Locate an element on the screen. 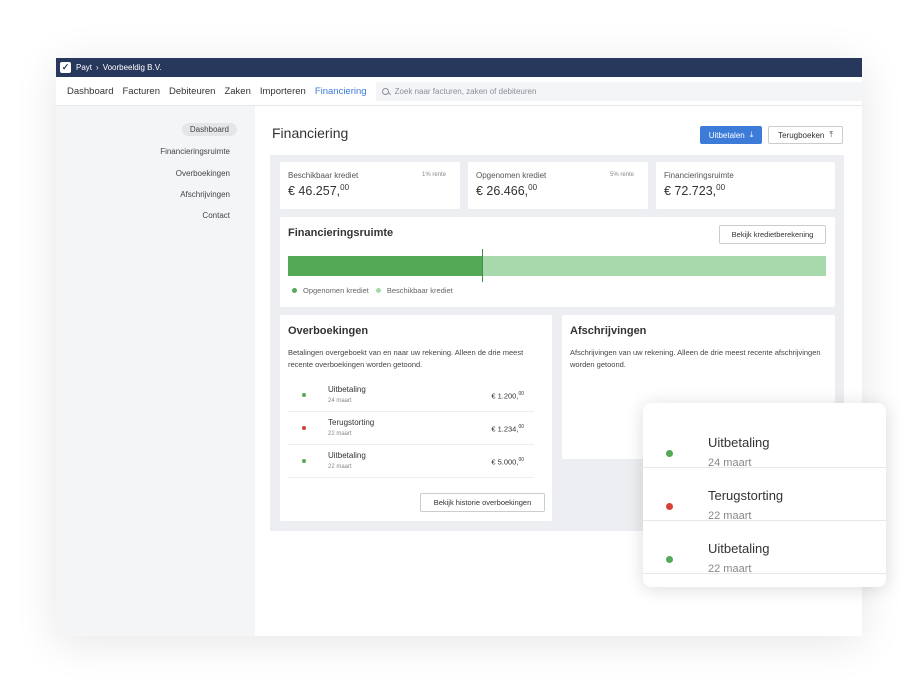 This screenshot has height=690, width=920. stat-value: € 72.723,00 is located at coordinates (694, 190).